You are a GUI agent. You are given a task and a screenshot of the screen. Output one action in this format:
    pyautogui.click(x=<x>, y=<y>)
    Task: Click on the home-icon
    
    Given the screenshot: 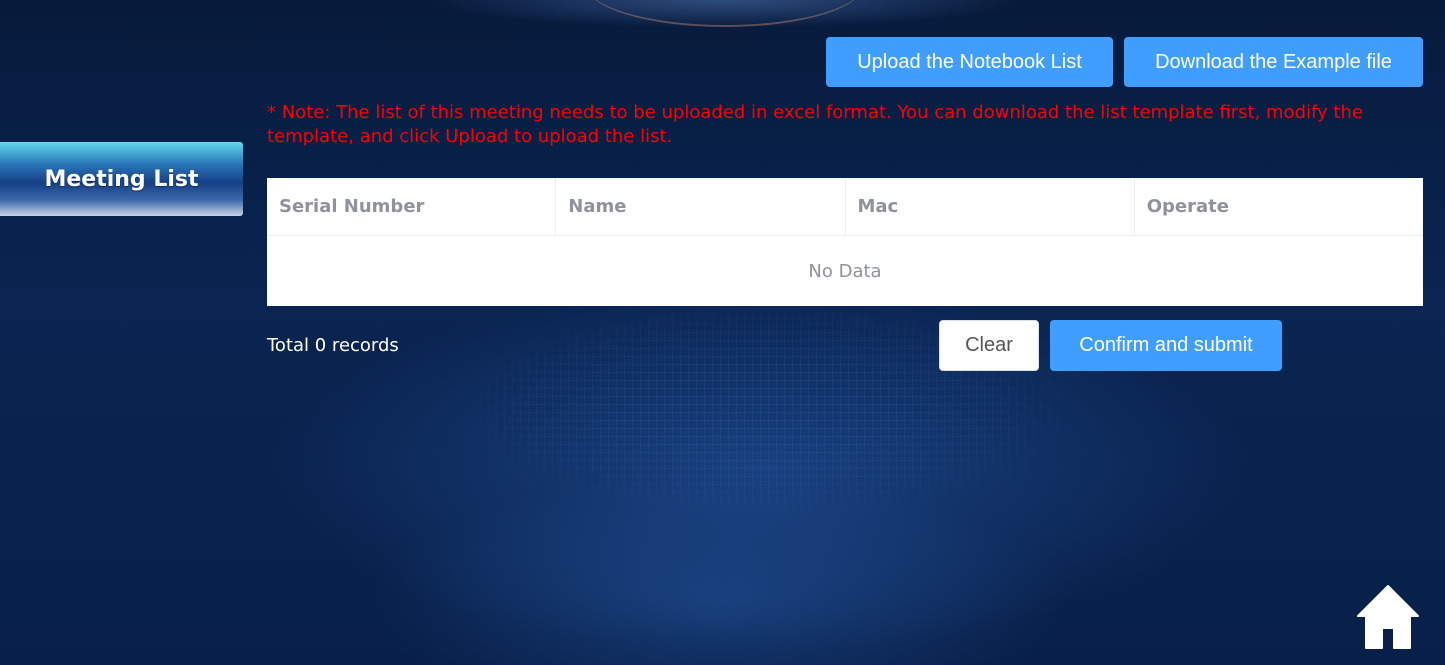 What is the action you would take?
    pyautogui.click(x=1388, y=617)
    